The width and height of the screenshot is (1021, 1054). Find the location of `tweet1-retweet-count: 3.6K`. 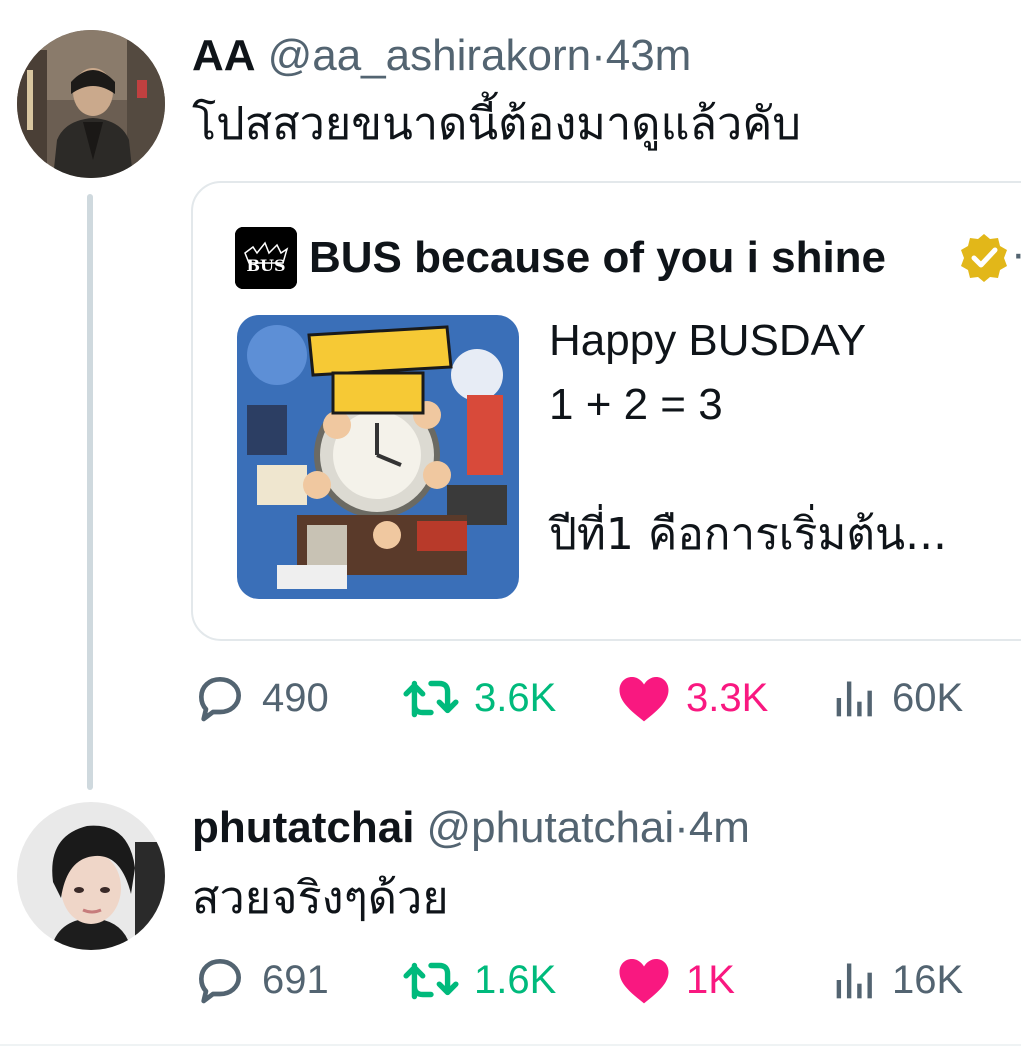

tweet1-retweet-count: 3.6K is located at coordinates (515, 697).